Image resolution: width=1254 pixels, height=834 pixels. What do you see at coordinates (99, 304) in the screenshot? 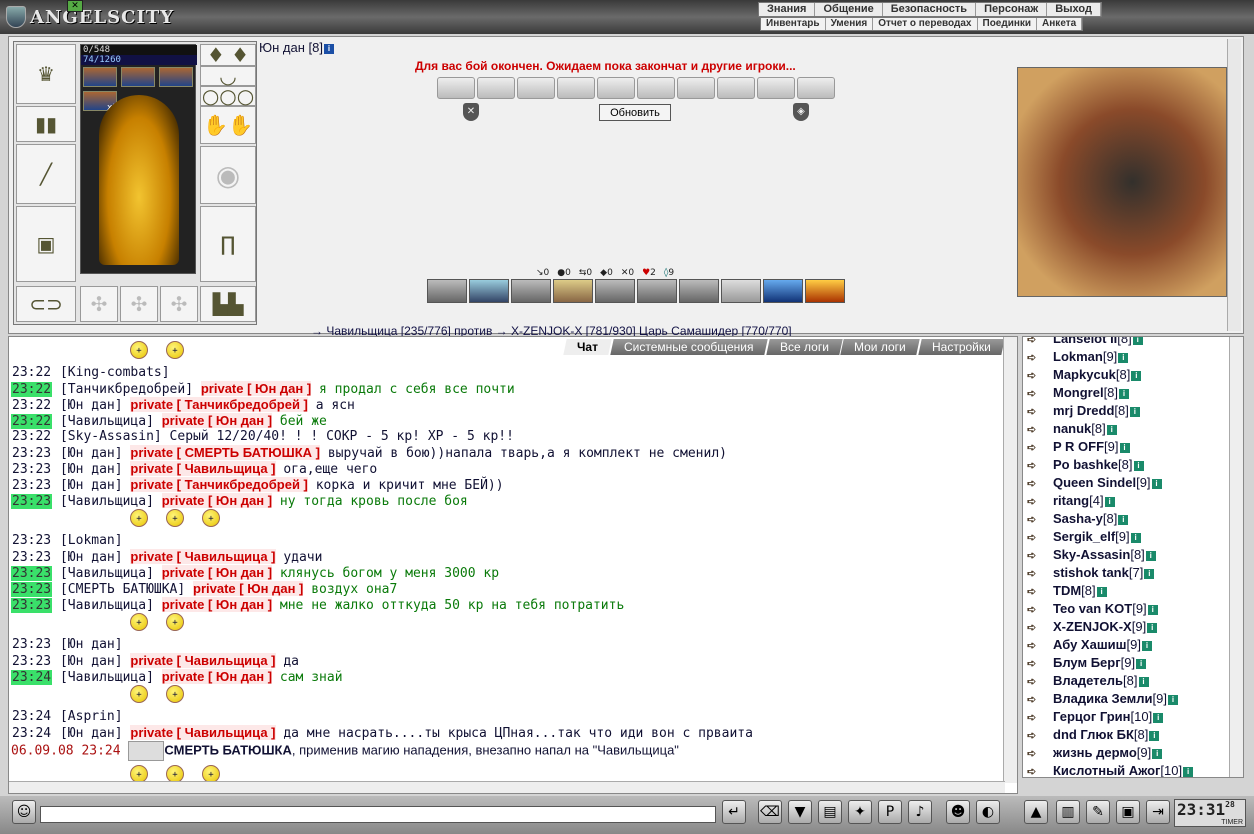
I see `empty-slot-icon: ✣` at bounding box center [99, 304].